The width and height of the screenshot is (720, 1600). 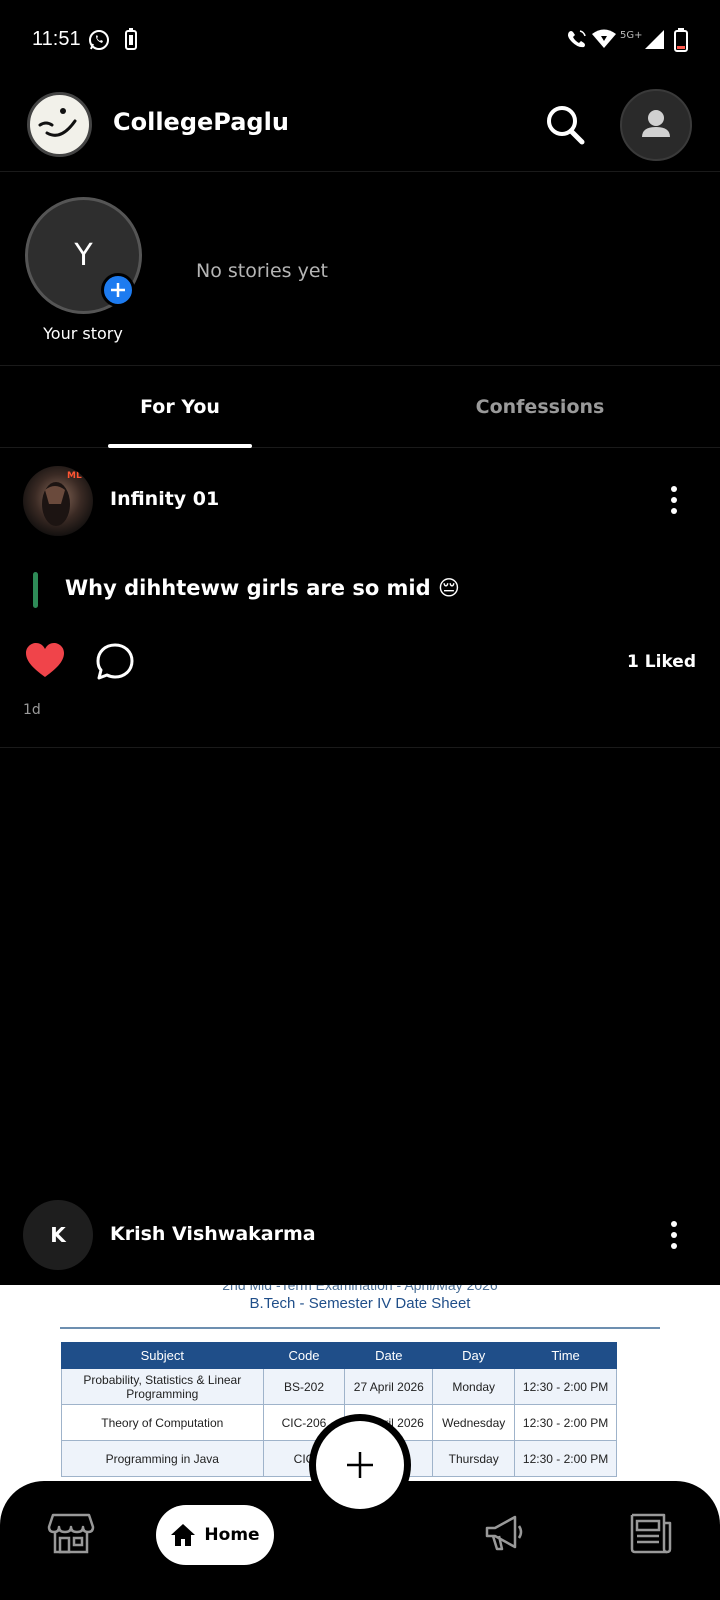 I want to click on tab-for-you: For You, so click(x=180, y=407).